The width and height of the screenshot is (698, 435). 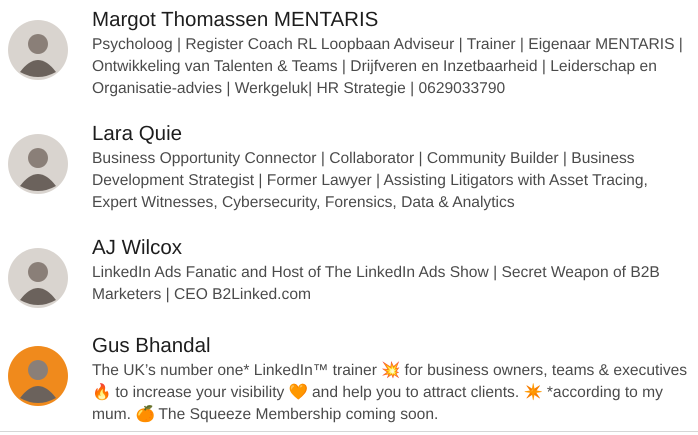 What do you see at coordinates (393, 134) in the screenshot?
I see `profile-name: Lara Quie` at bounding box center [393, 134].